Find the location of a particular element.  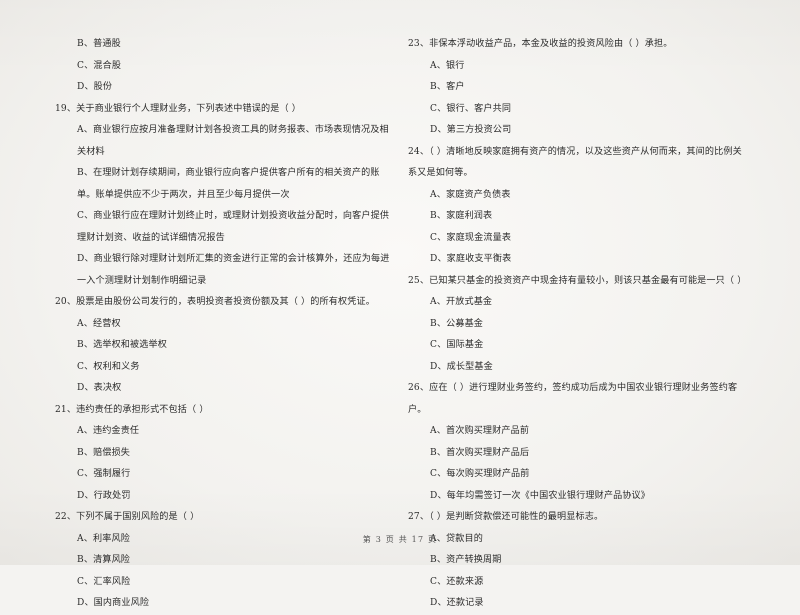

question-option: A、违约金责任 is located at coordinates (108, 431).